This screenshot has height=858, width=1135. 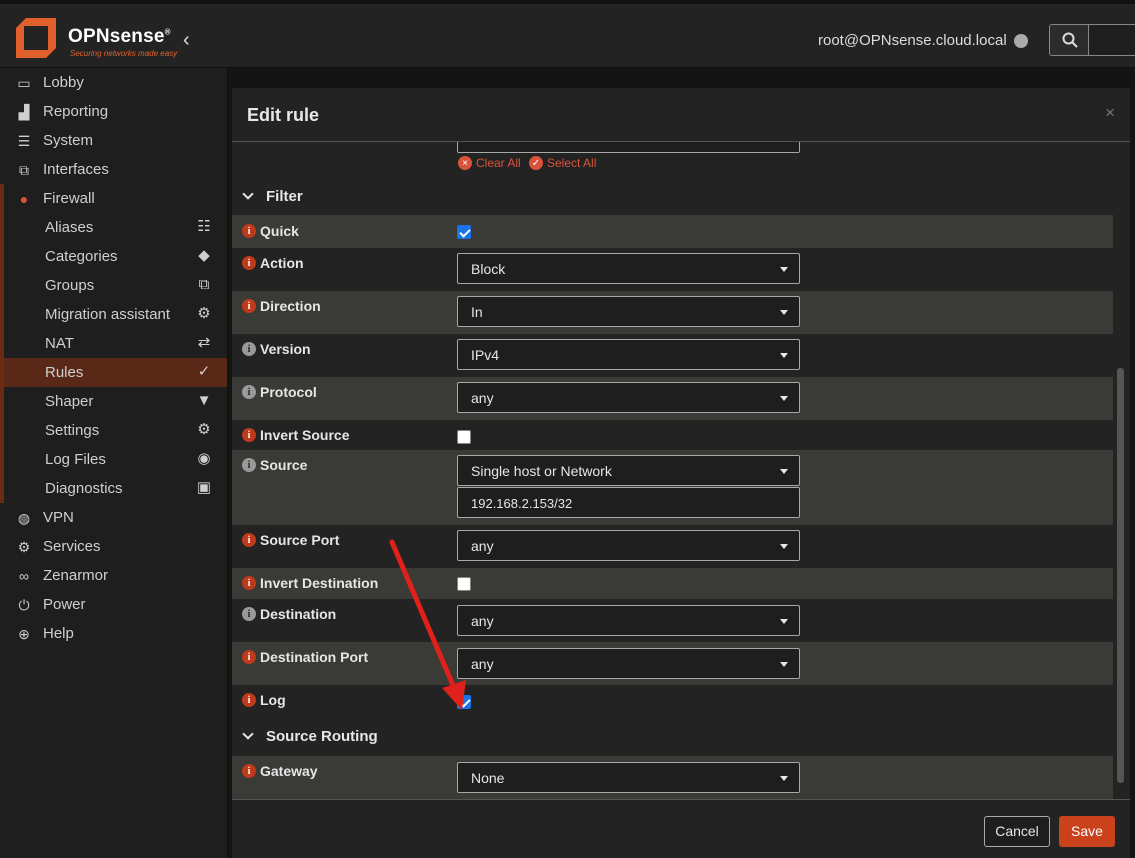 I want to click on search-icon, so click(x=1070, y=40).